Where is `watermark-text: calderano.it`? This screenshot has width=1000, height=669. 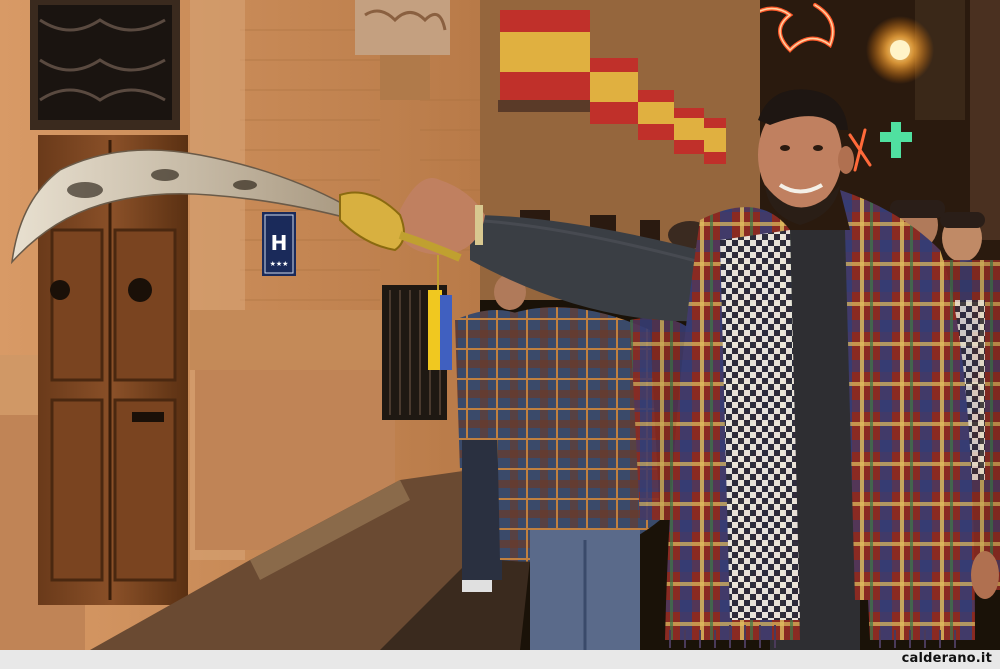
watermark-text: calderano.it is located at coordinates (946, 658).